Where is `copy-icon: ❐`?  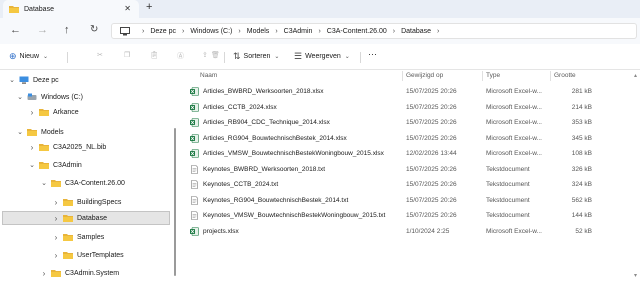 copy-icon: ❐ is located at coordinates (127, 55).